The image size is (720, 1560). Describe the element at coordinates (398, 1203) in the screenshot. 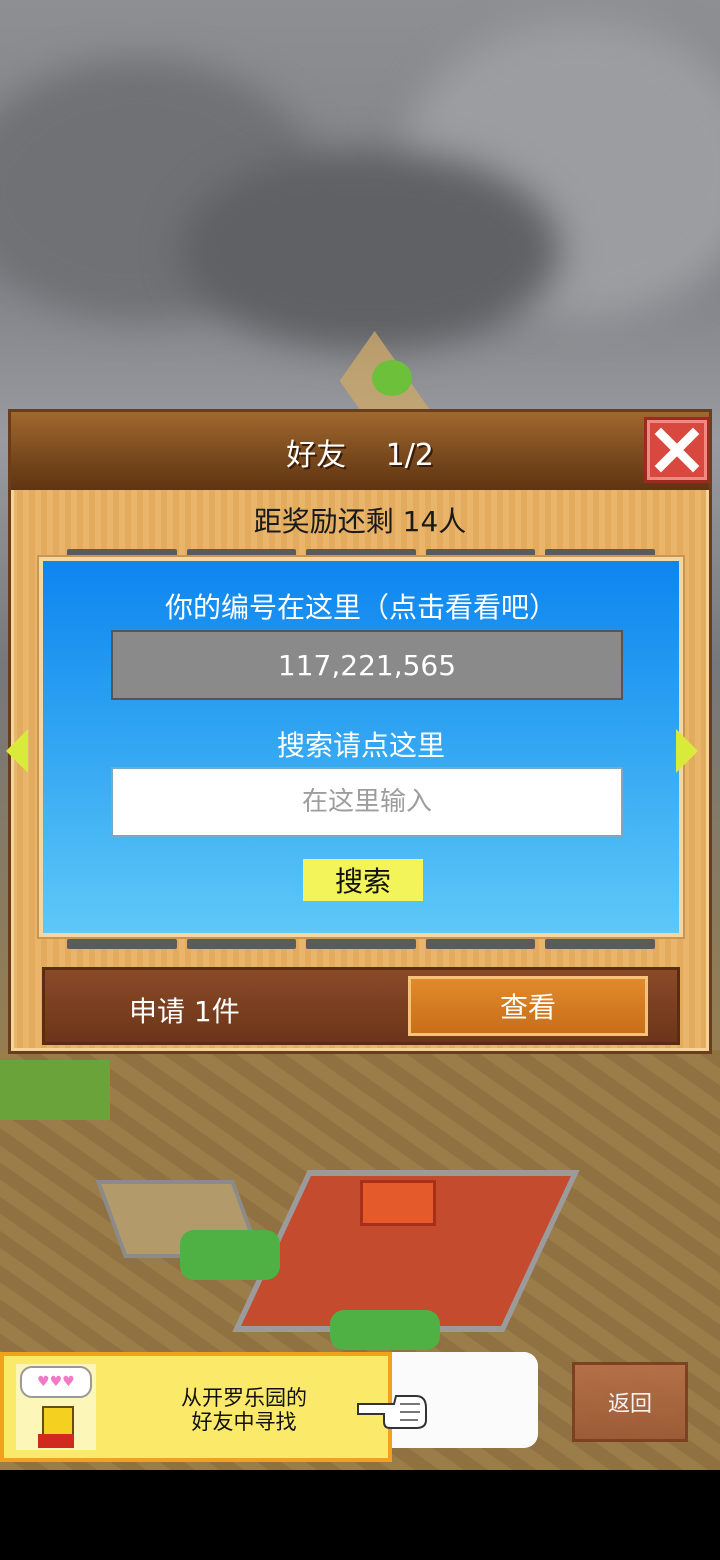

I see `bed-sprite` at that location.